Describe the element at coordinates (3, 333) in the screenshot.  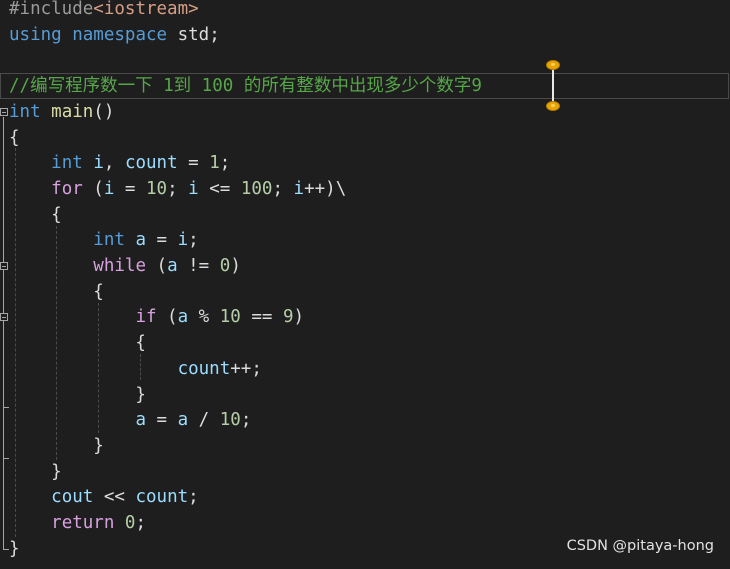
I see `fold-guide-main` at that location.